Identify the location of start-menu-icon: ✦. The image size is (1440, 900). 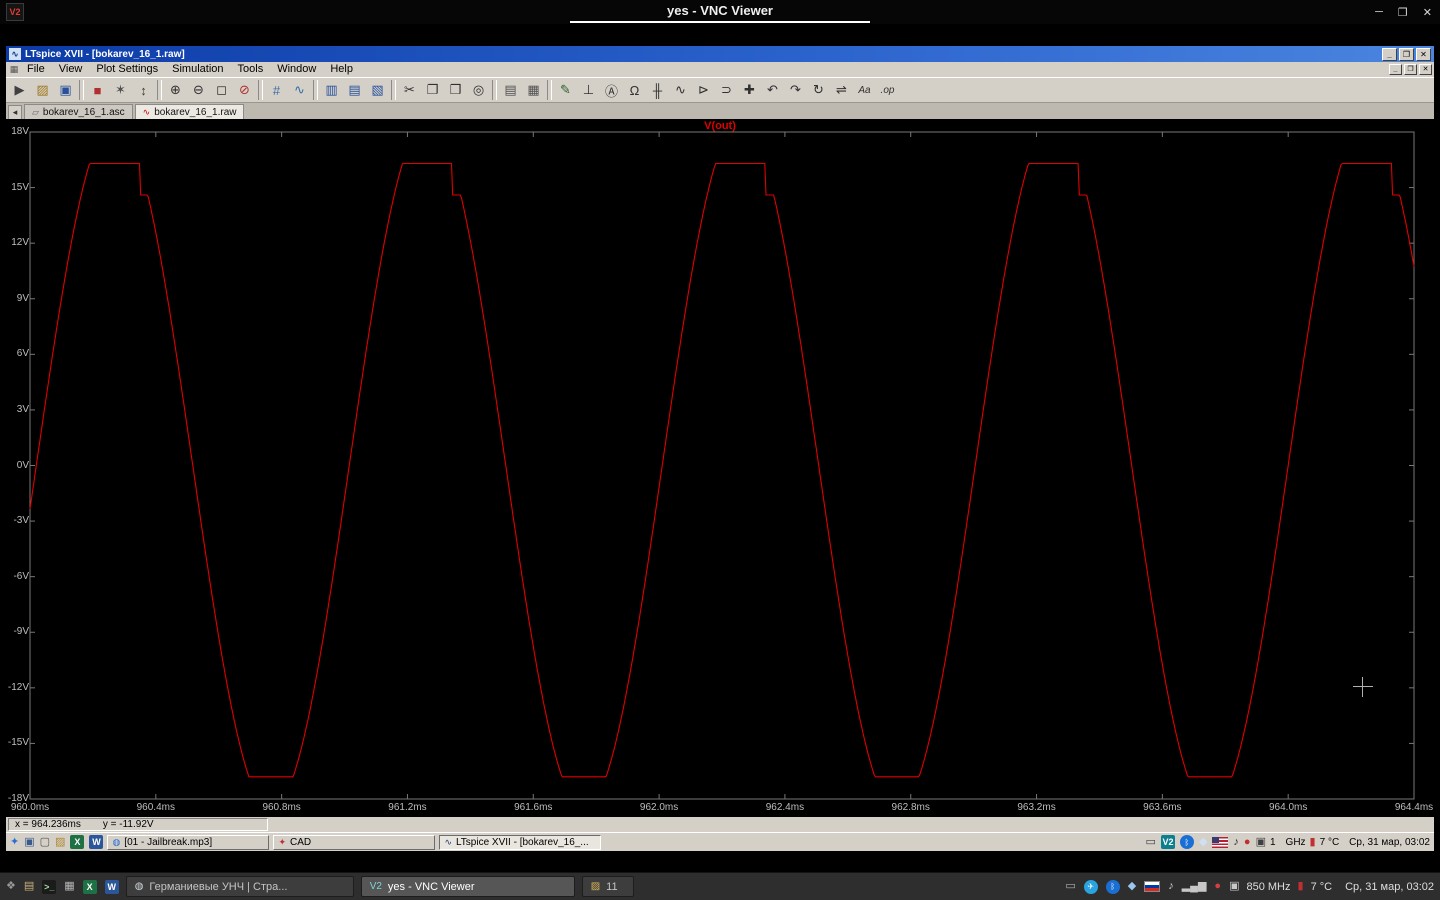
(14, 842).